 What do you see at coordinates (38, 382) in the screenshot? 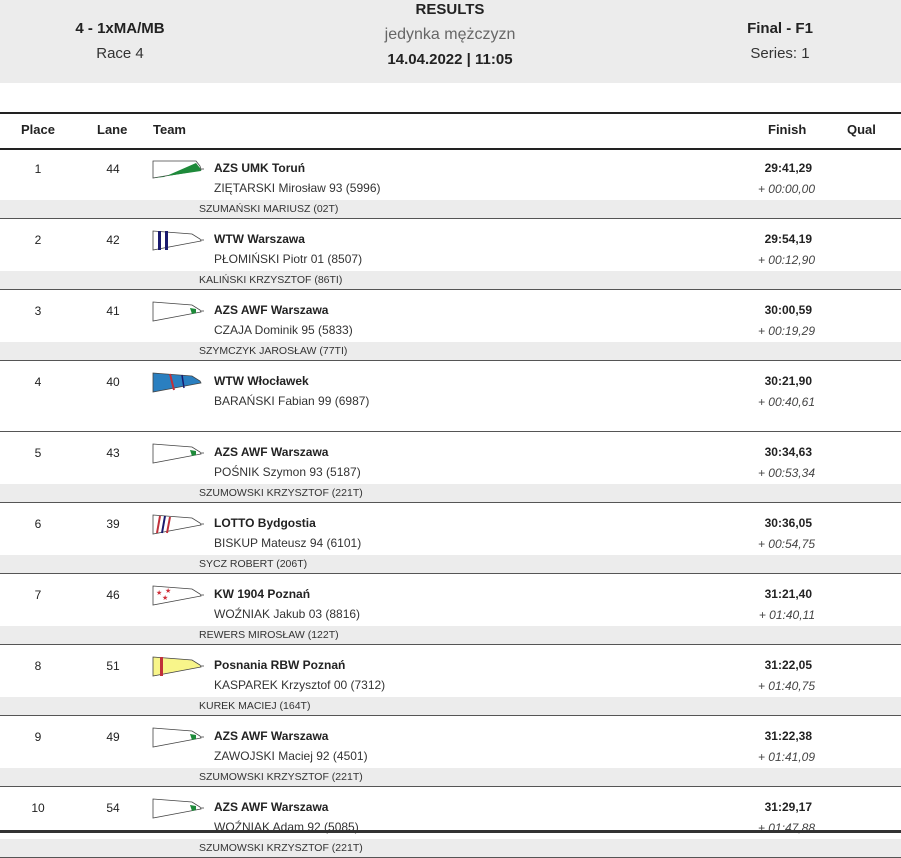
I see `place-value: 4` at bounding box center [38, 382].